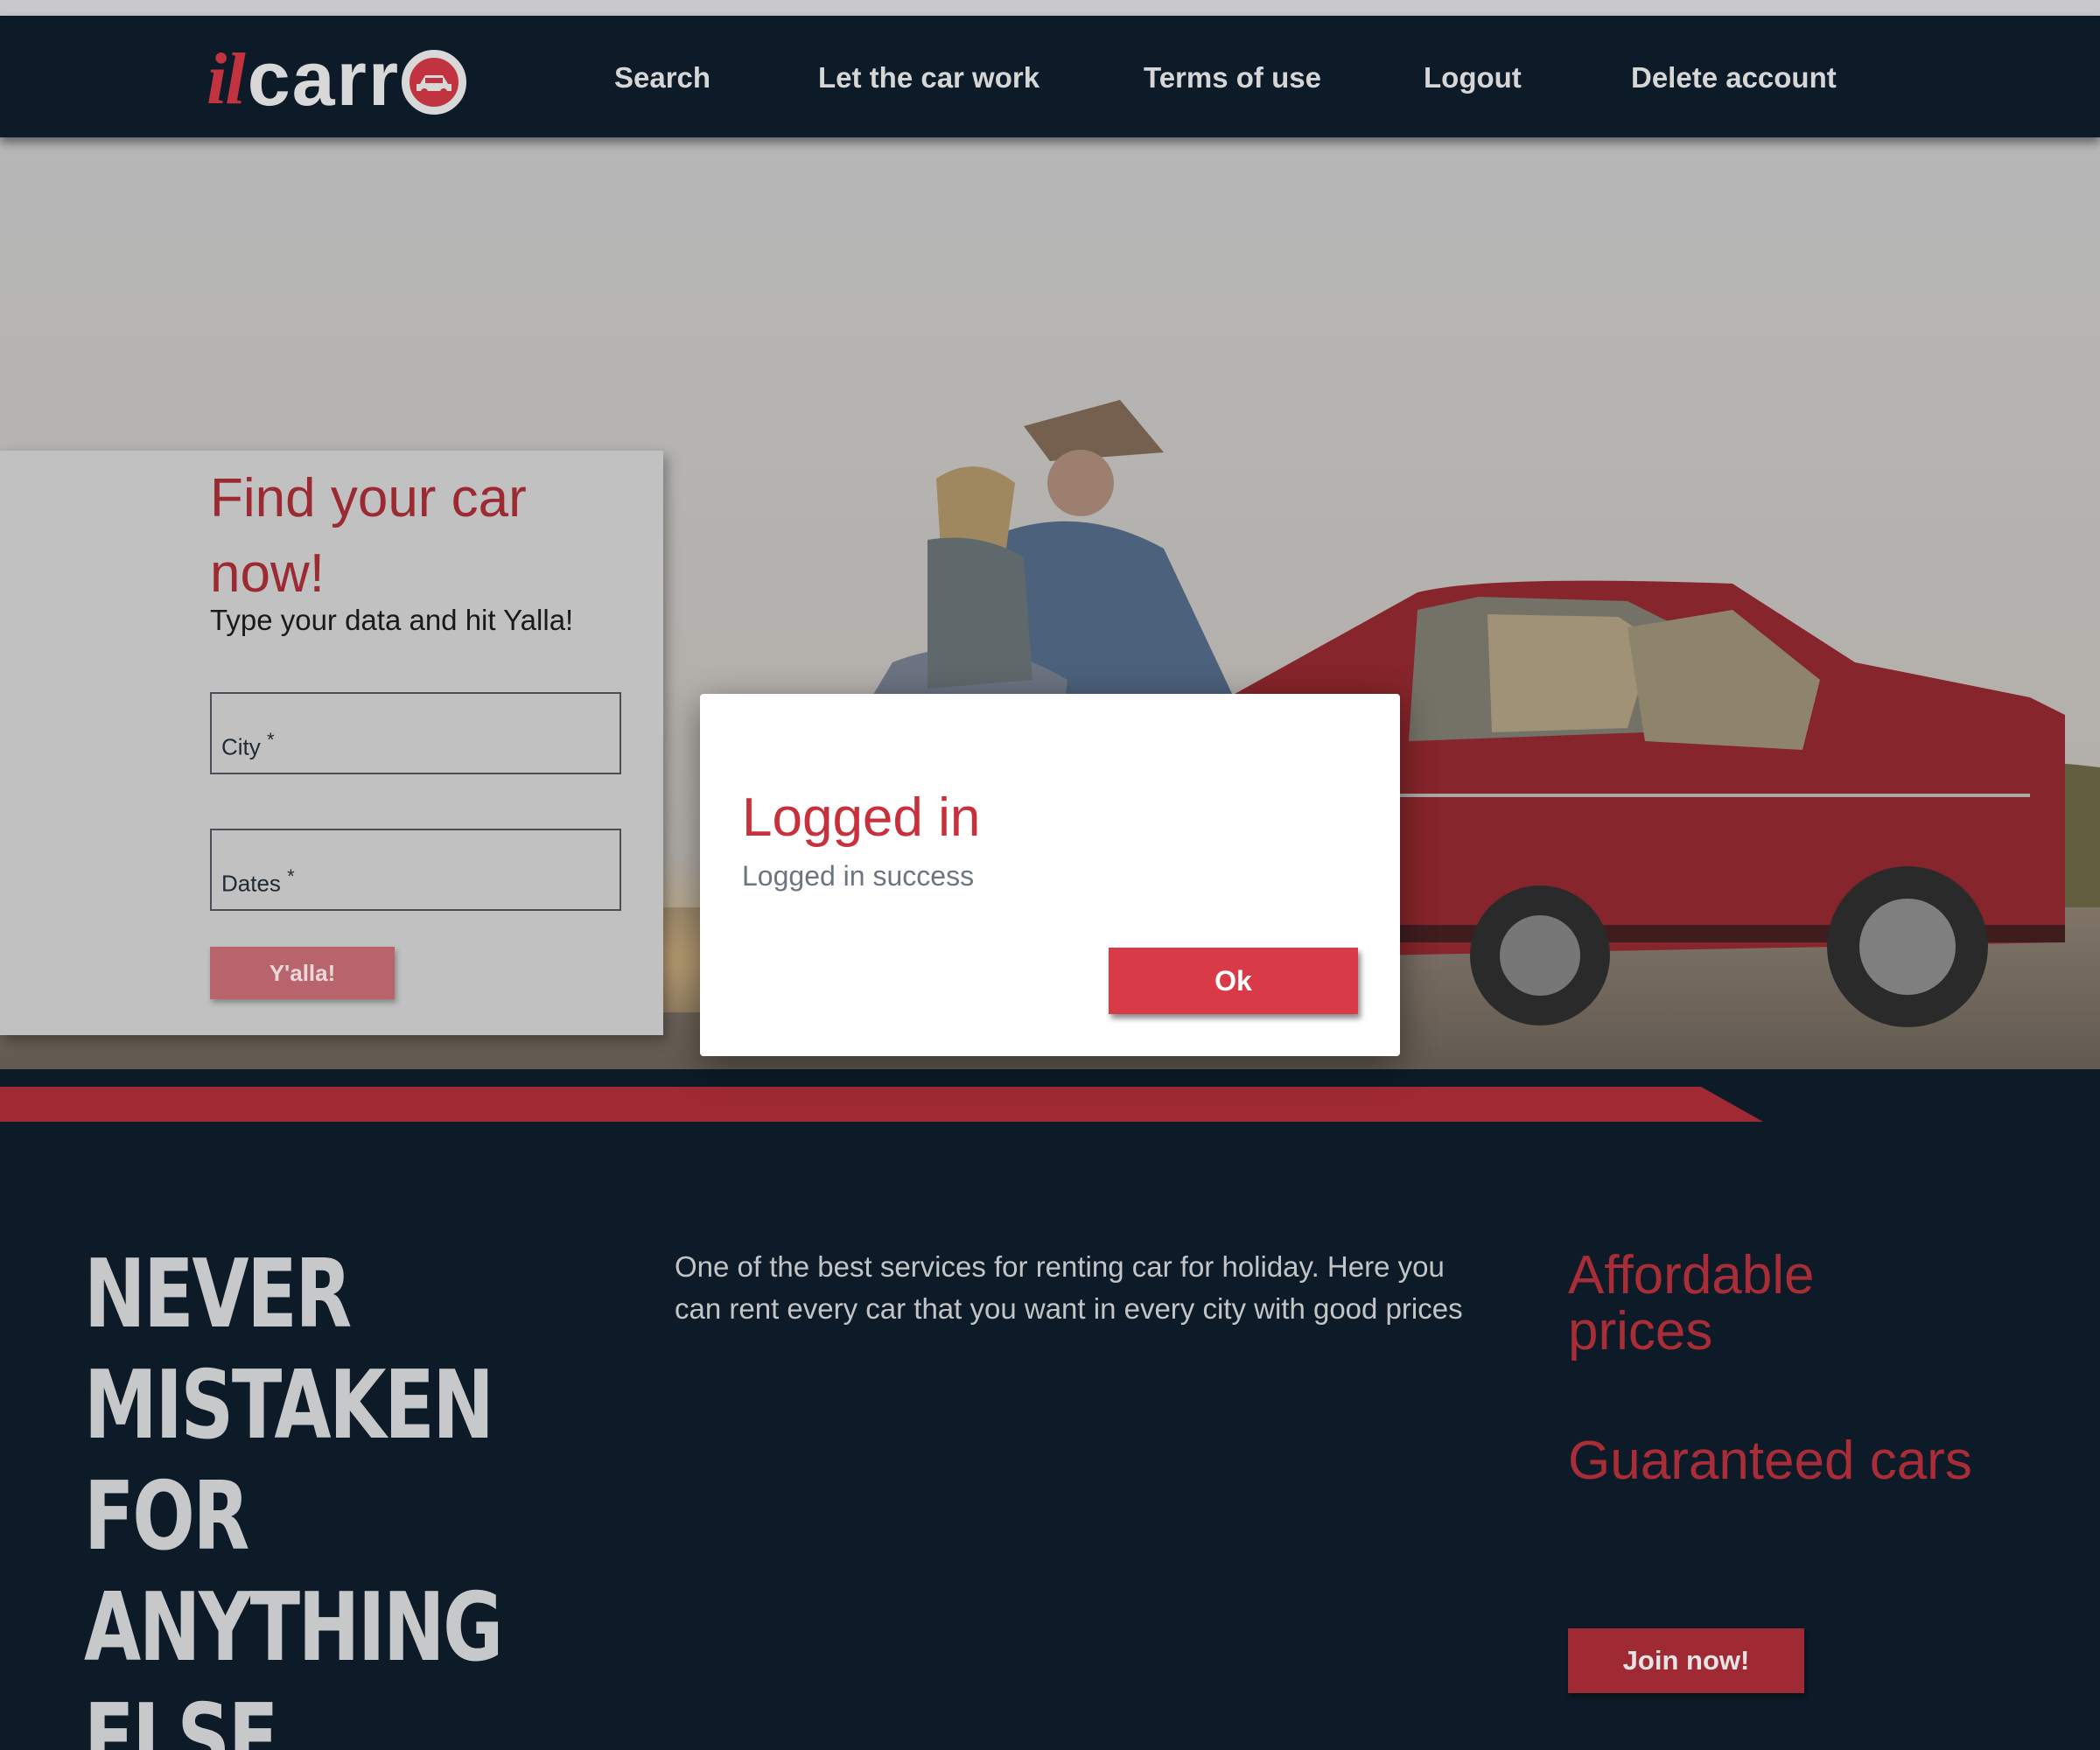 This screenshot has width=2100, height=1750. Describe the element at coordinates (1050, 875) in the screenshot. I see `login-success-dialog: Logged in Logged in success Ok` at that location.